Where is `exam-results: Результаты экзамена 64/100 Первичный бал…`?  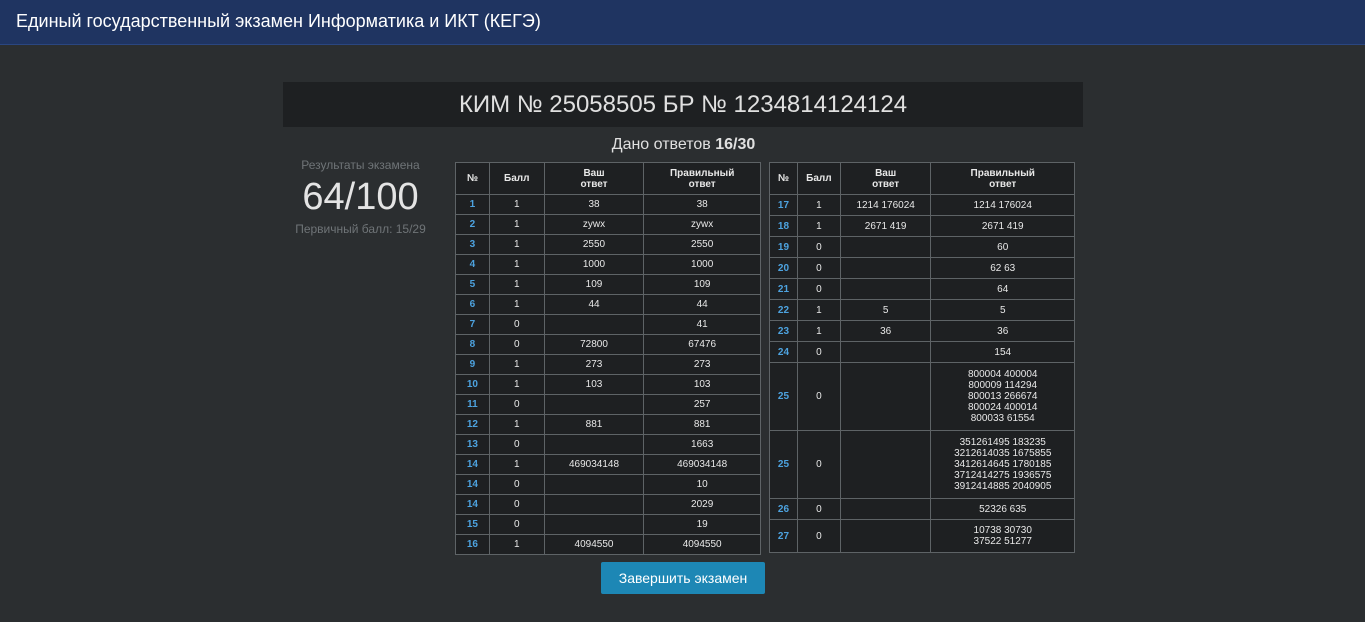 exam-results: Результаты экзамена 64/100 Первичный бал… is located at coordinates (360, 197).